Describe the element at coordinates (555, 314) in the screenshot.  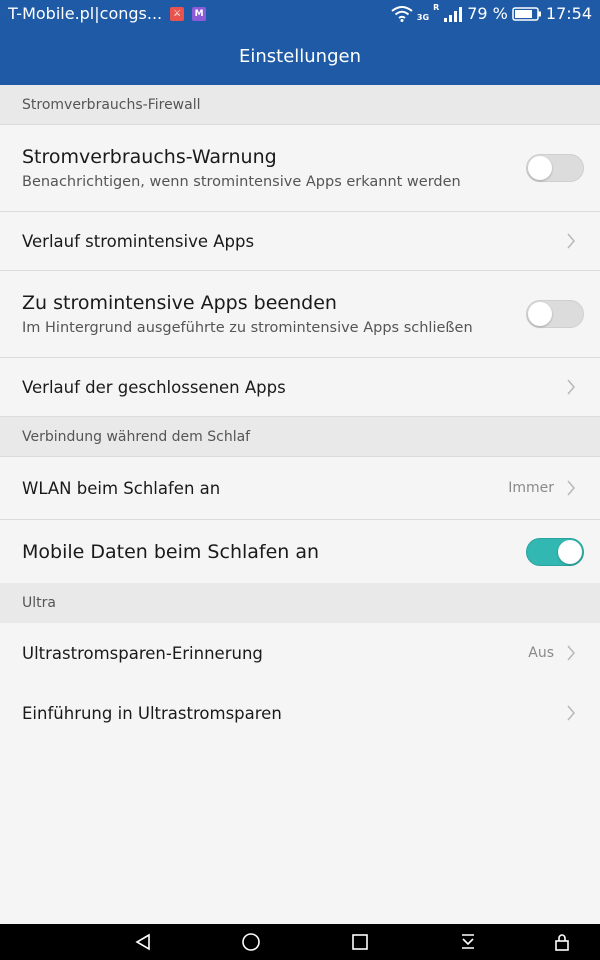
I see `close-intensive-toggle` at that location.